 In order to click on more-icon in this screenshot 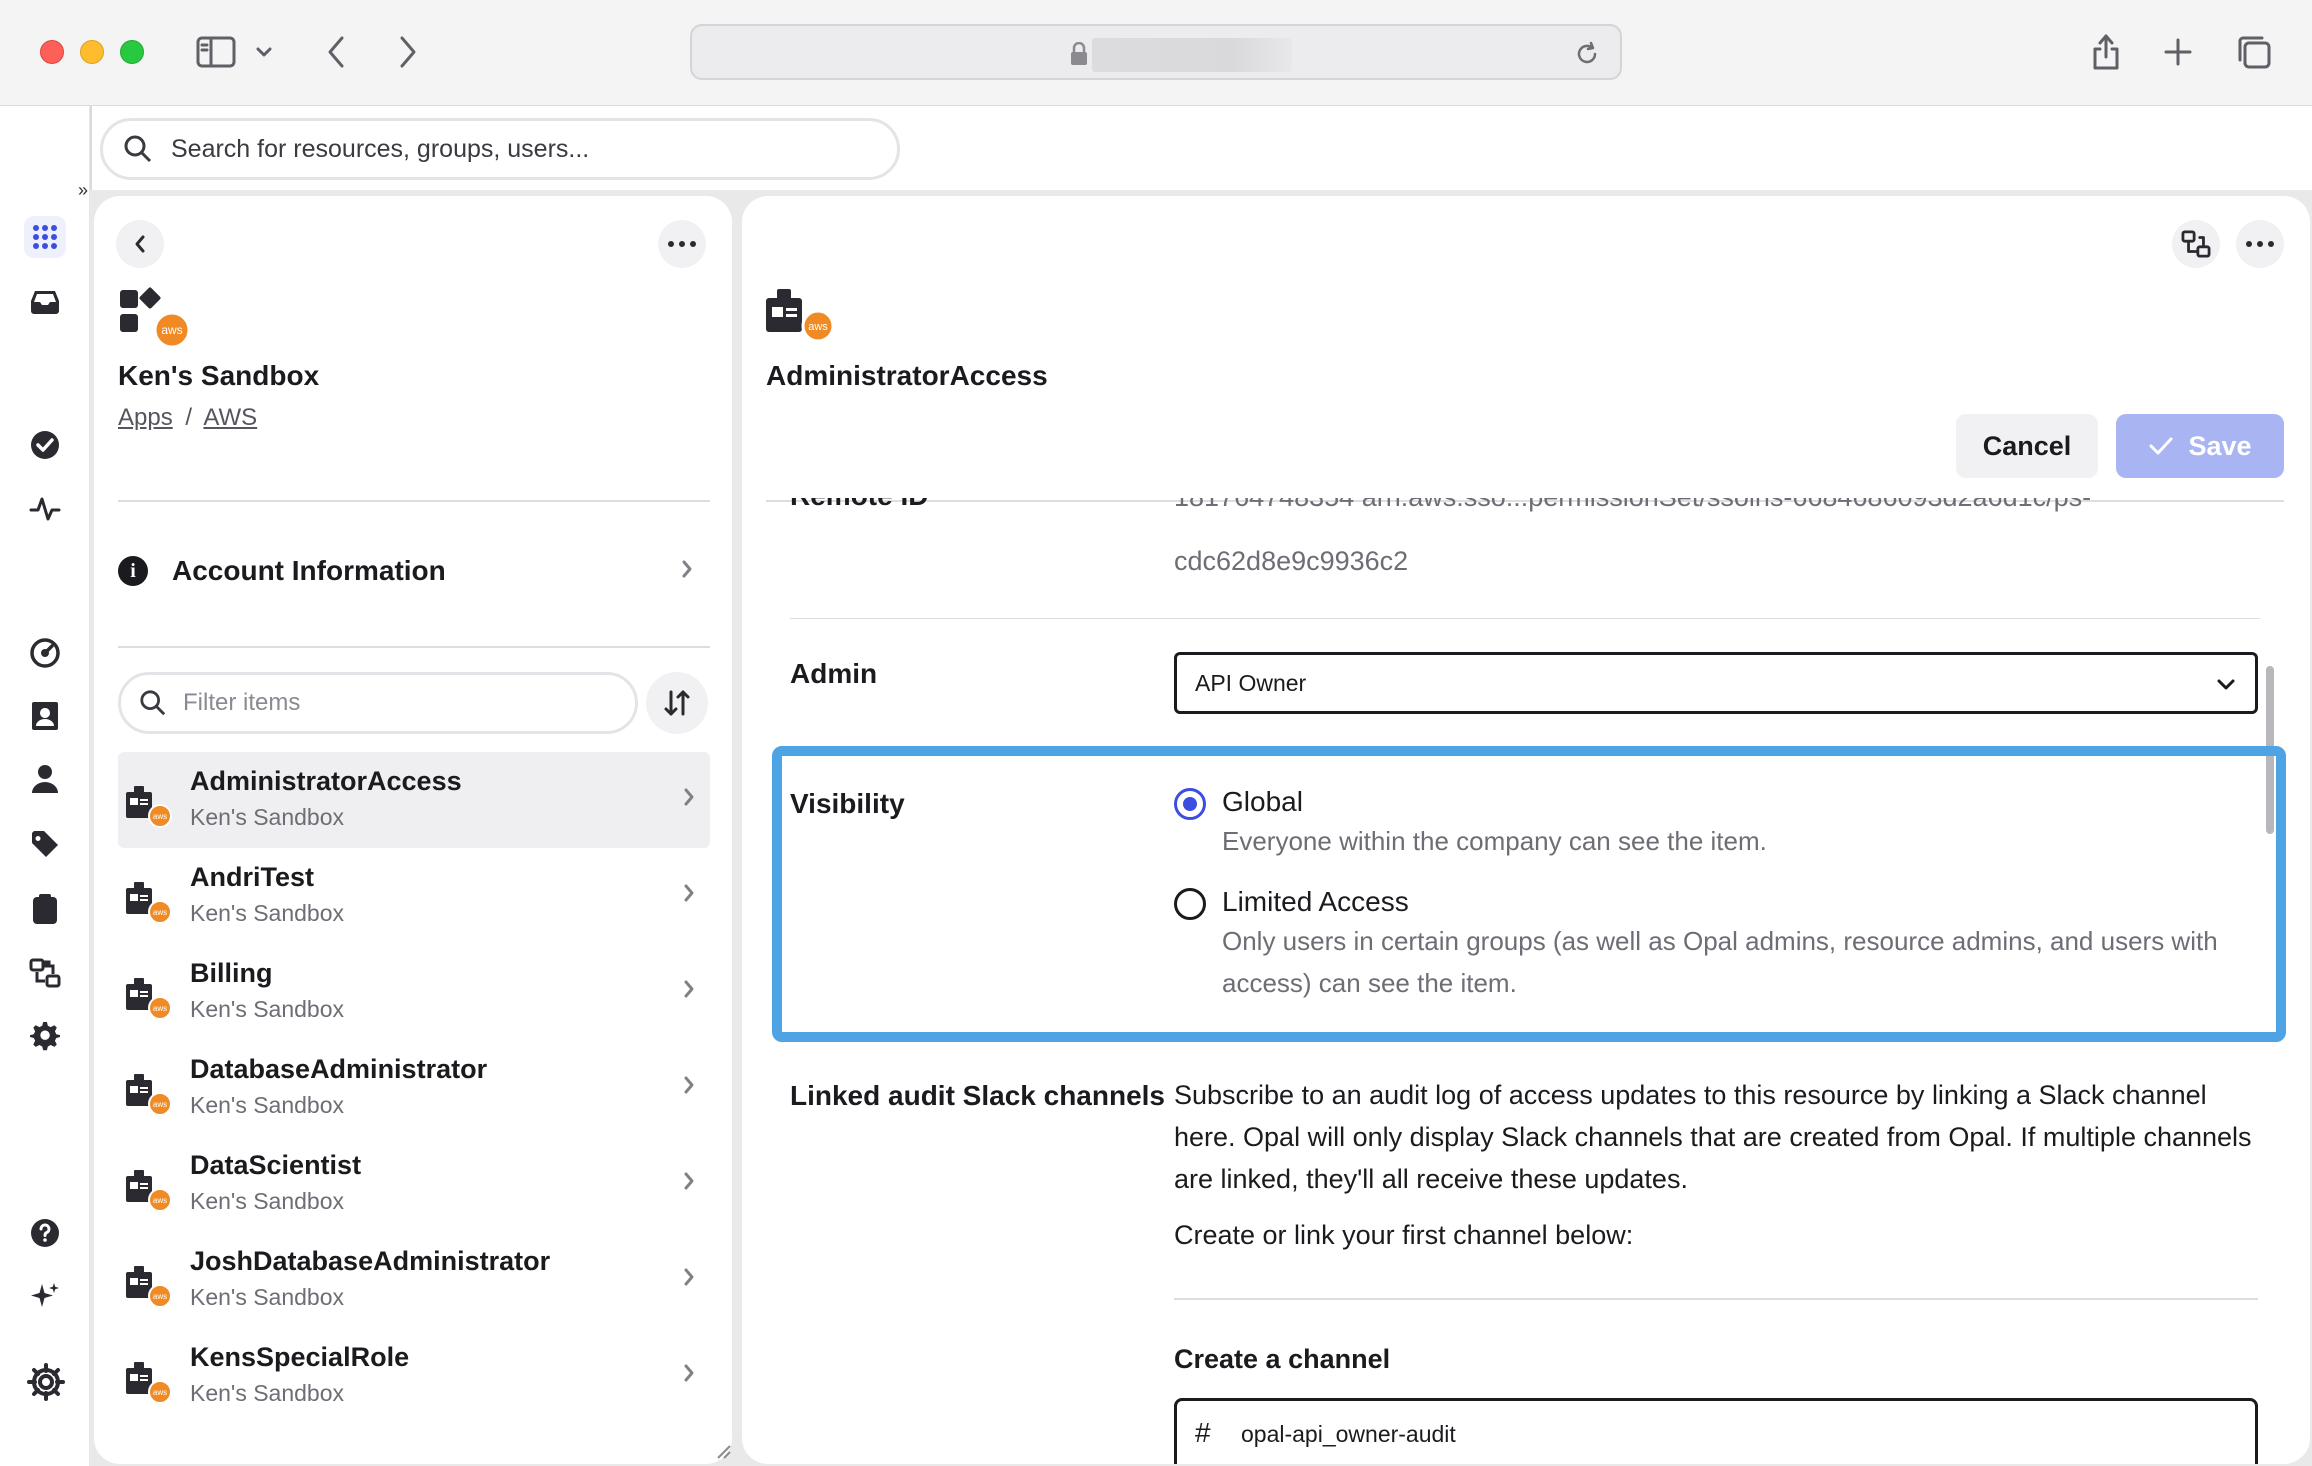, I will do `click(2260, 244)`.